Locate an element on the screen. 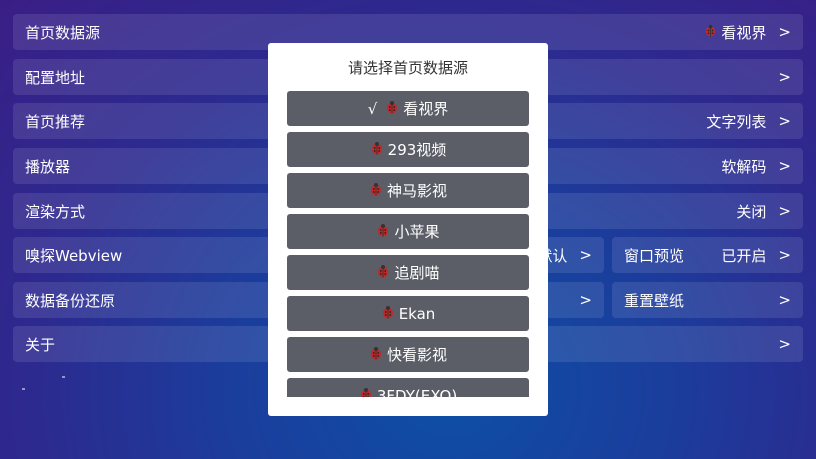 Image resolution: width=816 pixels, height=459 pixels. row-label: 配置地址 is located at coordinates (55, 77).